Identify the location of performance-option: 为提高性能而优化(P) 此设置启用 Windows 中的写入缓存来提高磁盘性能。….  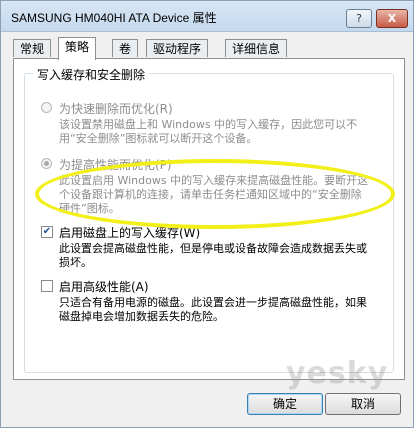
(206, 186).